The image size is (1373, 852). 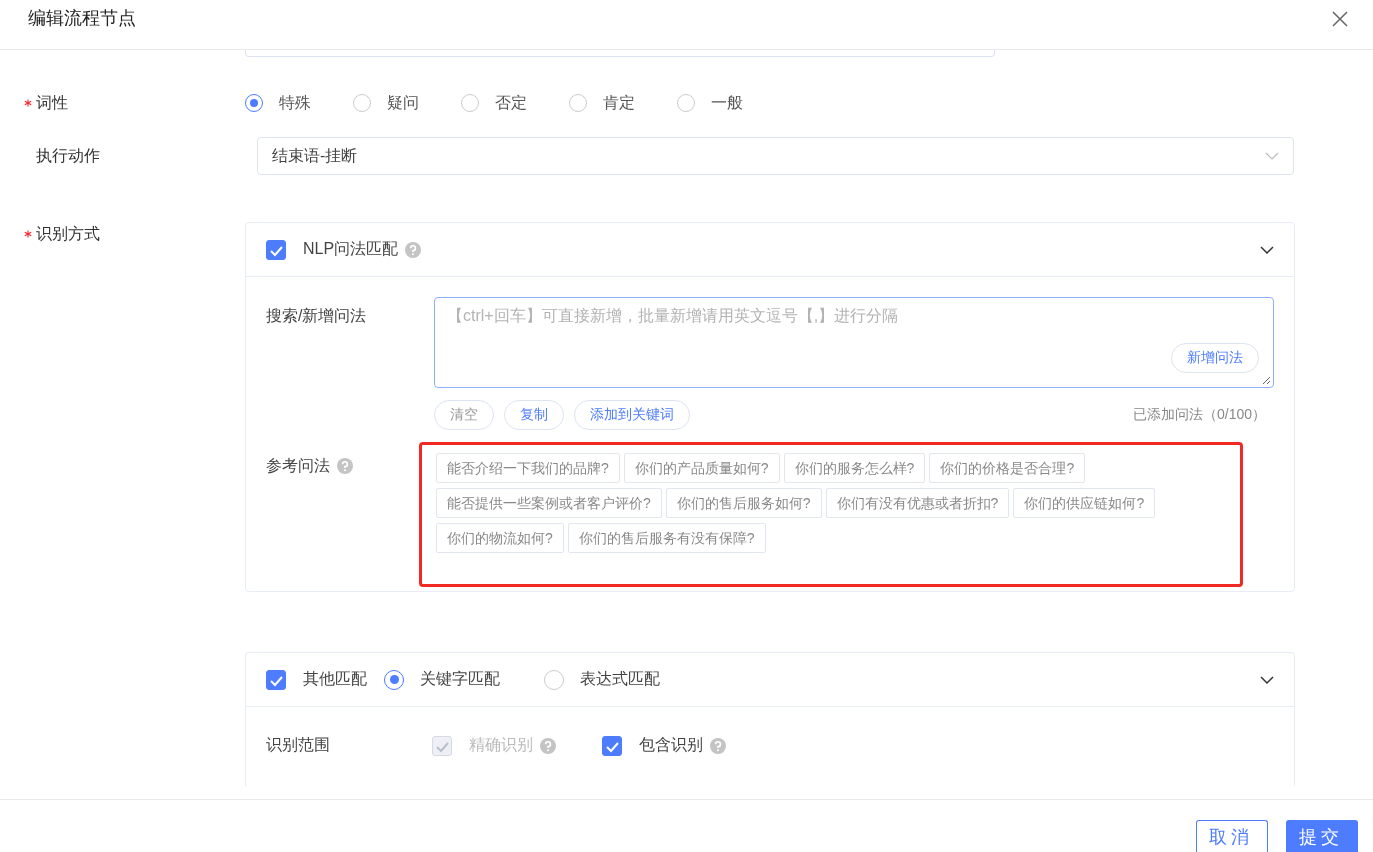 I want to click on select-field: 结束语-挂断, so click(x=775, y=156).